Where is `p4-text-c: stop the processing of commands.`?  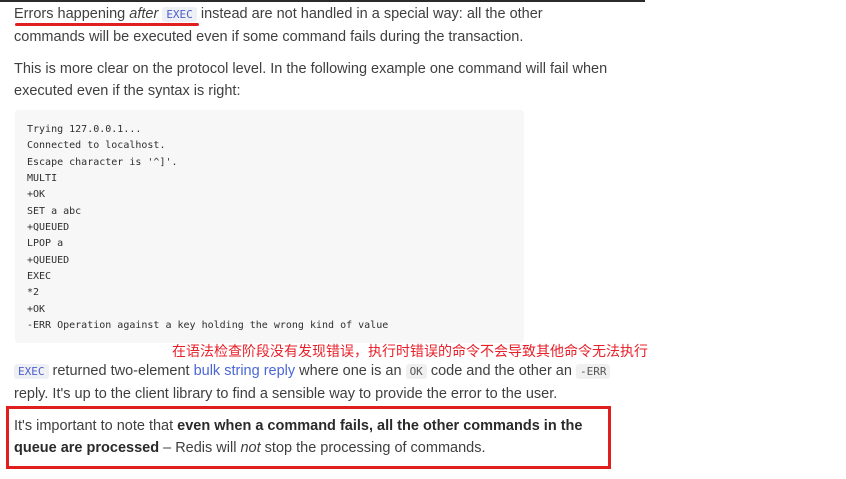 p4-text-c: stop the processing of commands. is located at coordinates (373, 448).